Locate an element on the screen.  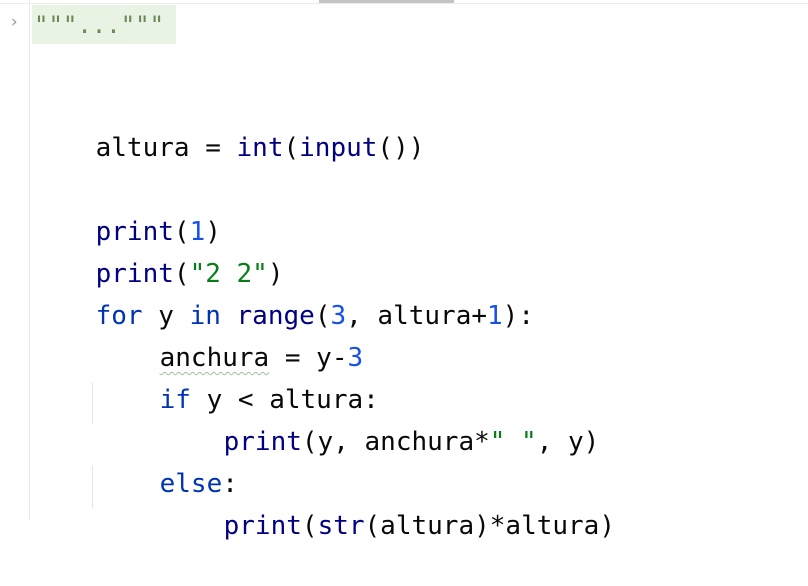
code-line-9: print(str(altura)*altura) is located at coordinates (388, 503).